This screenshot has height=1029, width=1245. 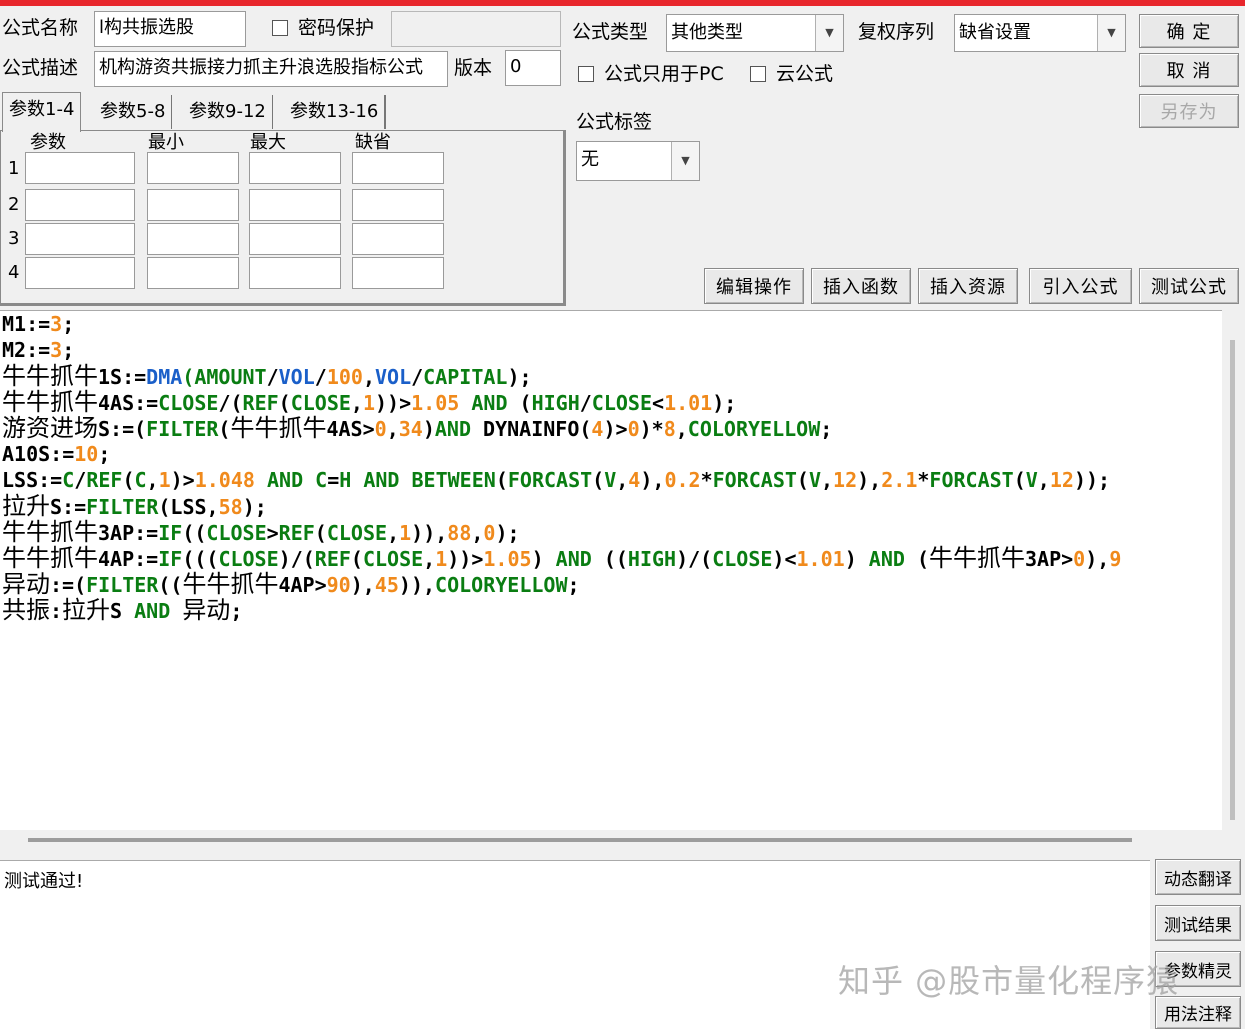 What do you see at coordinates (50, 428) in the screenshot?
I see `code-text: 游资进场` at bounding box center [50, 428].